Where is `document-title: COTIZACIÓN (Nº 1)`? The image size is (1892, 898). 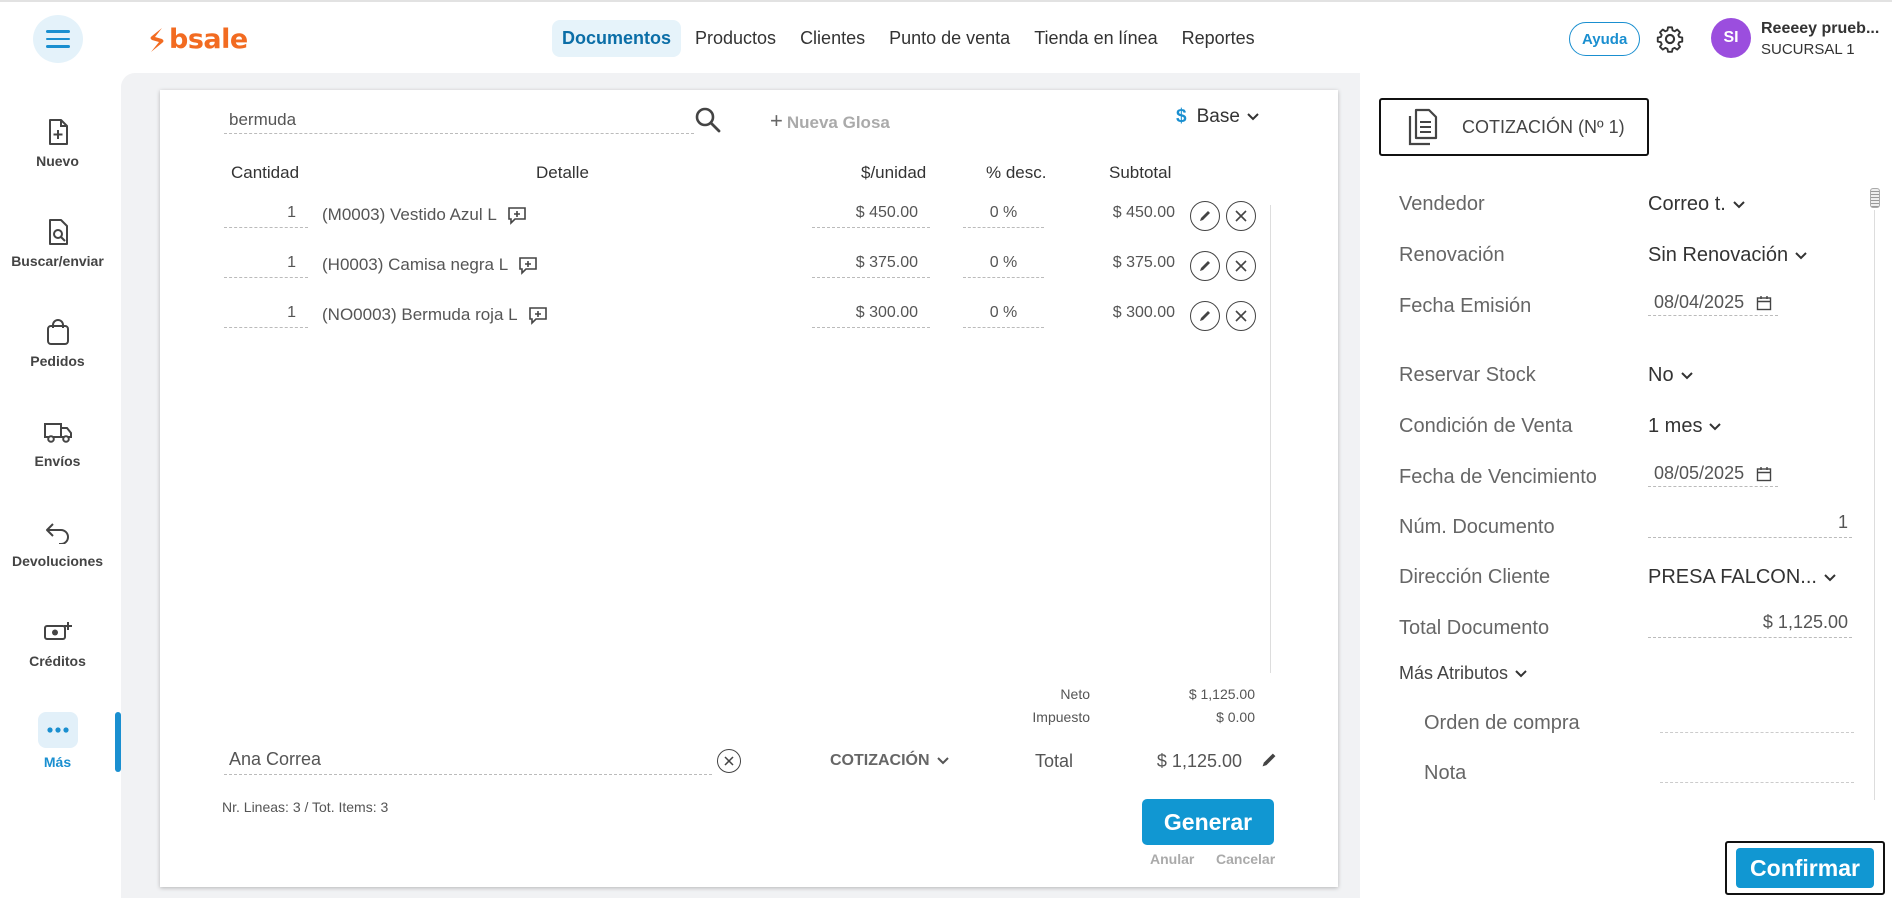
document-title: COTIZACIÓN (Nº 1) is located at coordinates (1543, 126).